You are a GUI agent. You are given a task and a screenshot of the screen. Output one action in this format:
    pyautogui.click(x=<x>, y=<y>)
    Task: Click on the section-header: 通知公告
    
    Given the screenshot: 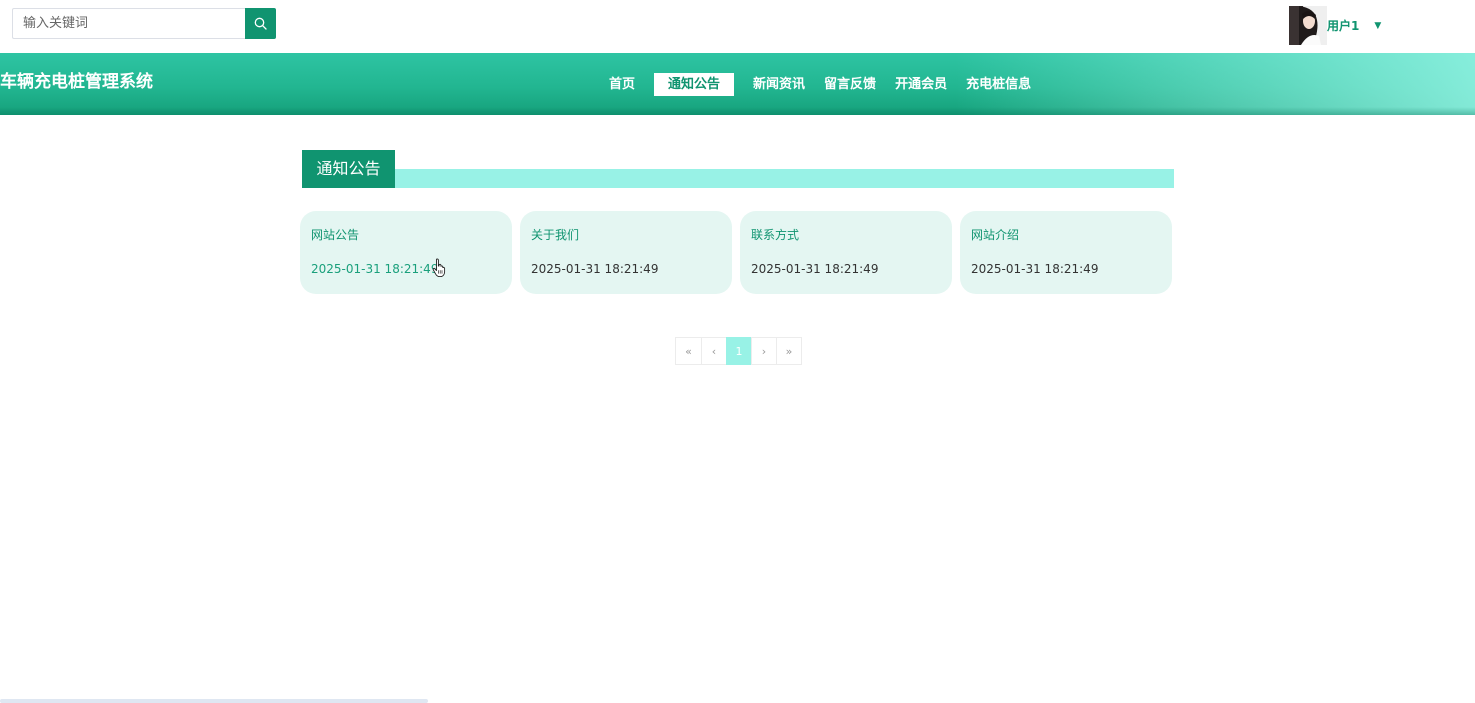 What is the action you would take?
    pyautogui.click(x=738, y=169)
    